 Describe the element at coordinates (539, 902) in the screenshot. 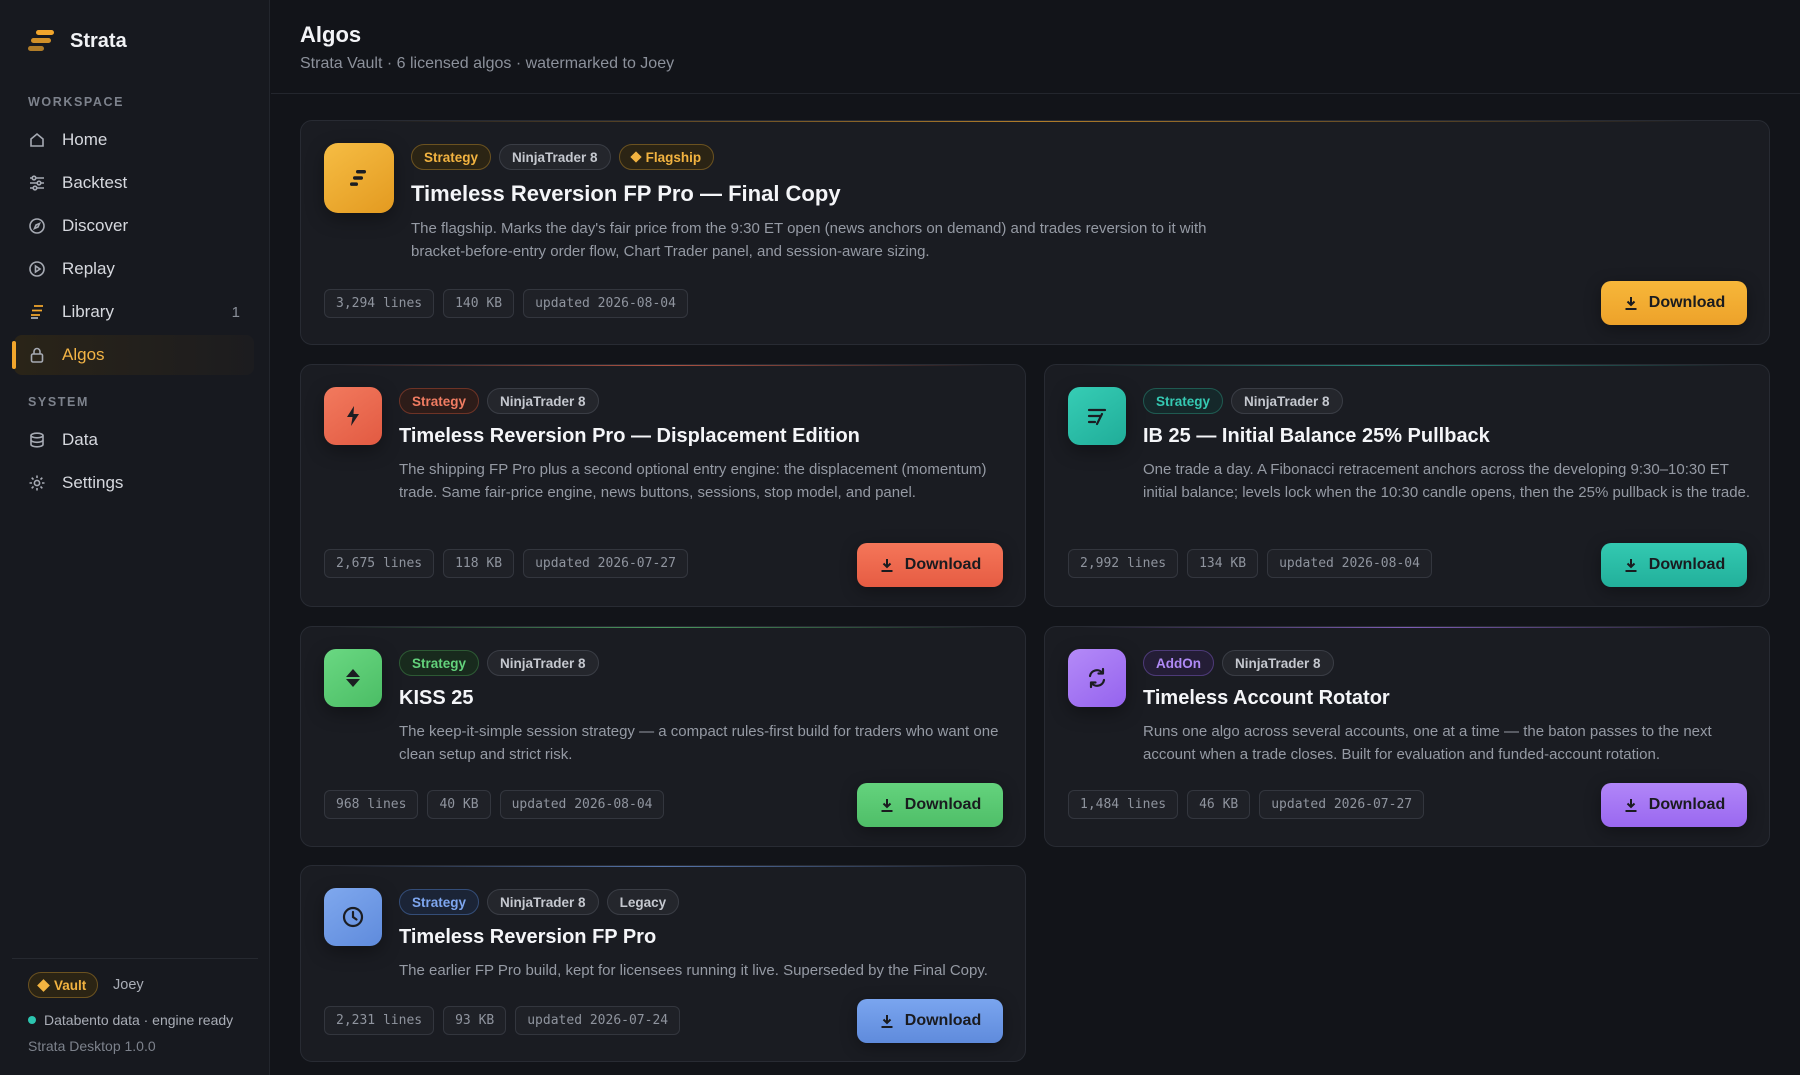

I see `card-tags: Strategy NinjaTrader 8 Legacy` at that location.